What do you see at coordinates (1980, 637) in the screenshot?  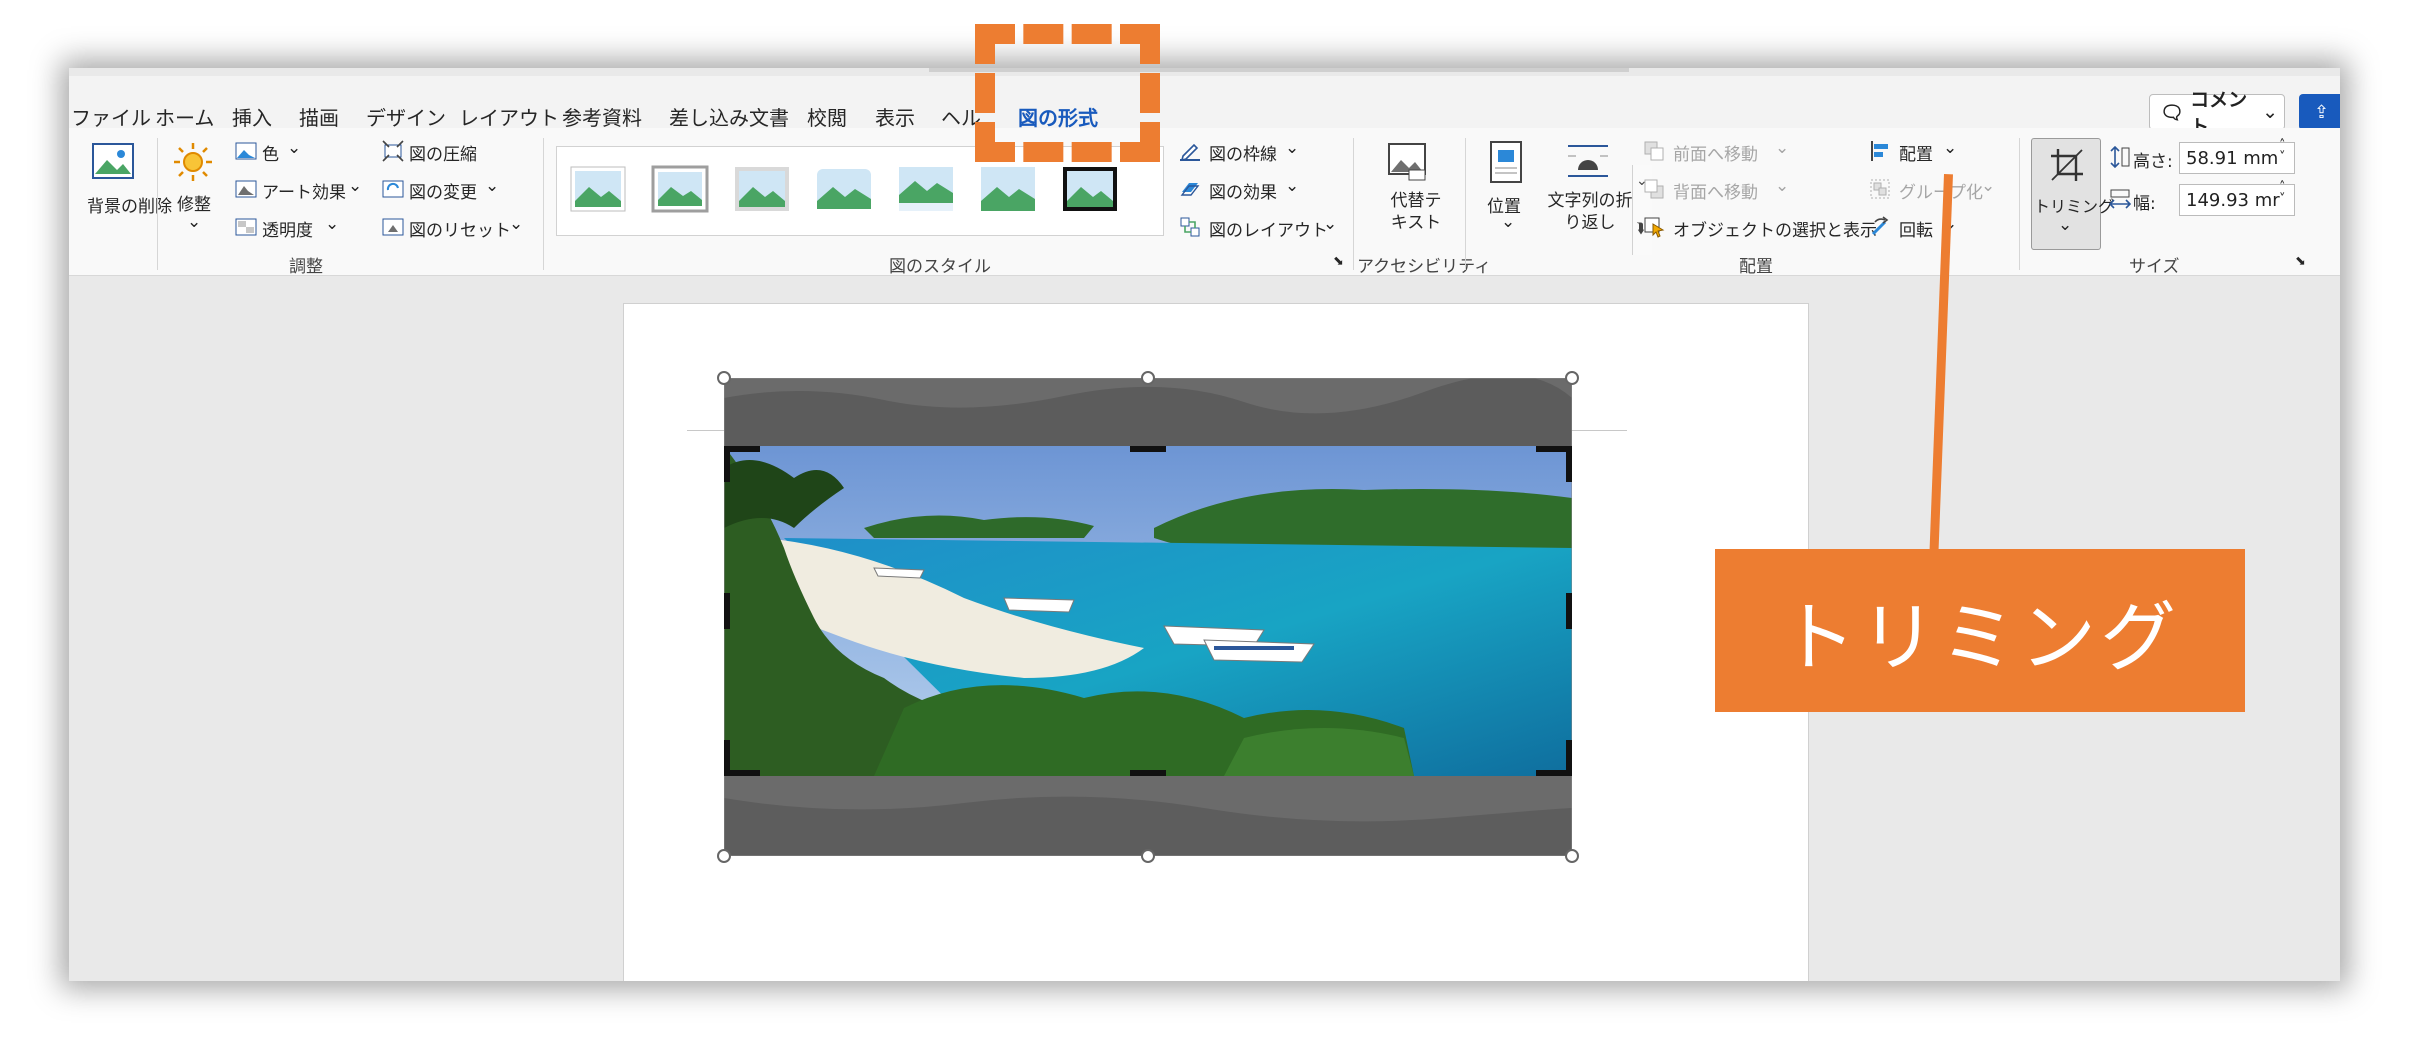 I see `callout-text: トリミング` at bounding box center [1980, 637].